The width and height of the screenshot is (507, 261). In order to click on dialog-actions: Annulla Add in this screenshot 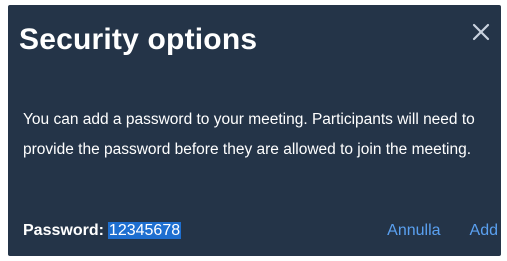, I will do `click(428, 231)`.